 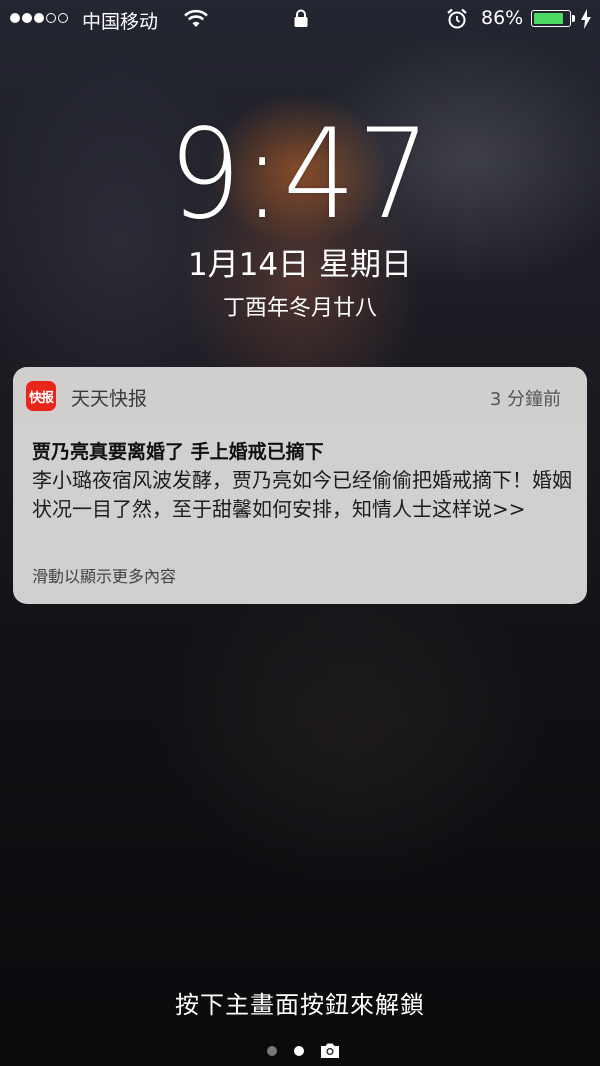 I want to click on notification-title: 贾乃亮真要离婚了 手上婚戒已摘下, so click(x=178, y=452).